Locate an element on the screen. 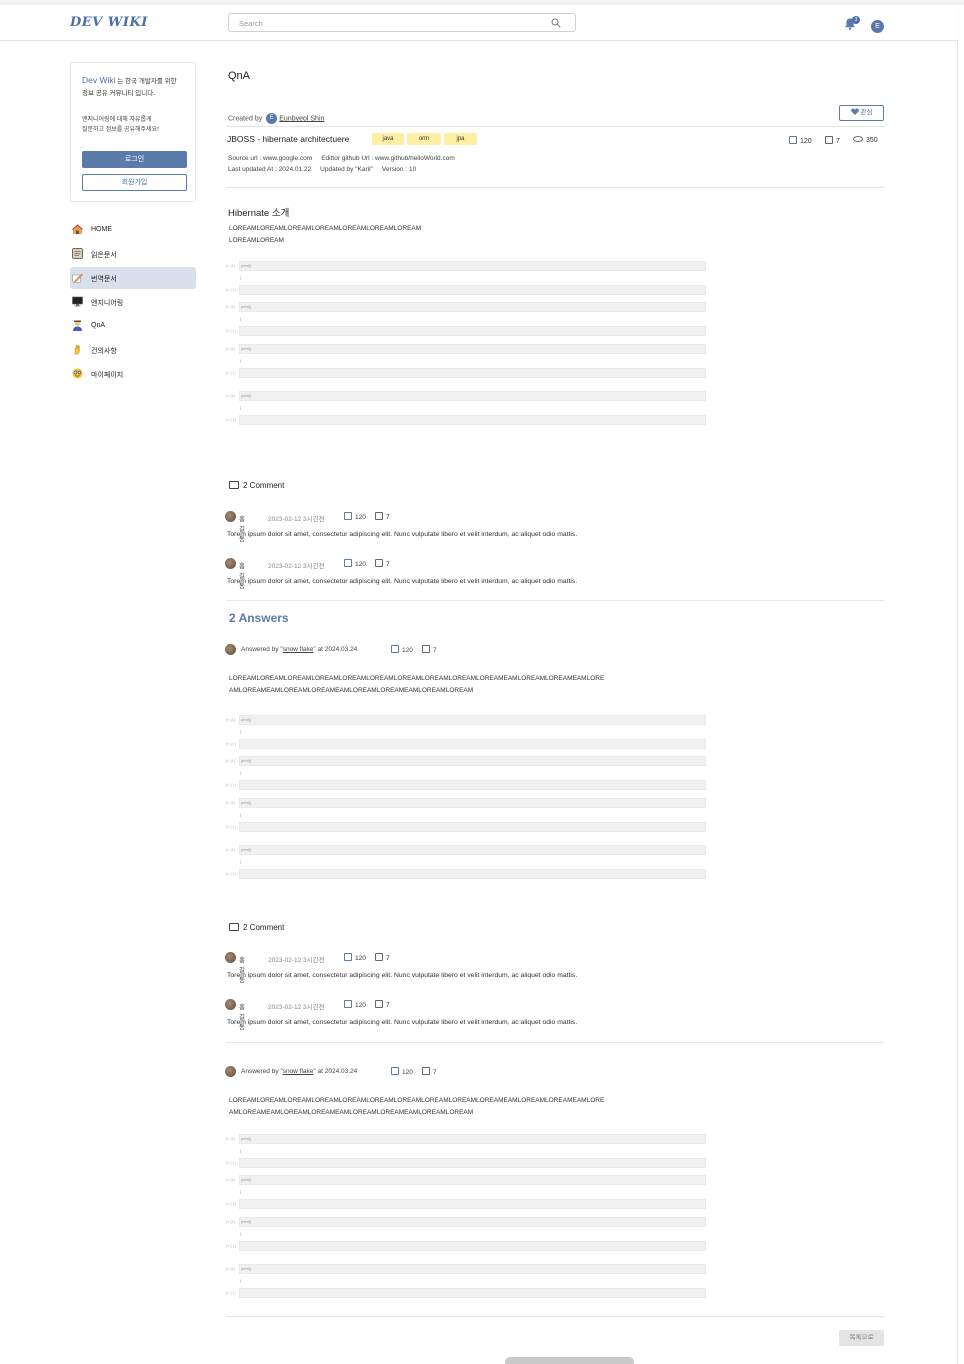  sidebar-item-mypage: 마이페이지 is located at coordinates (133, 374).